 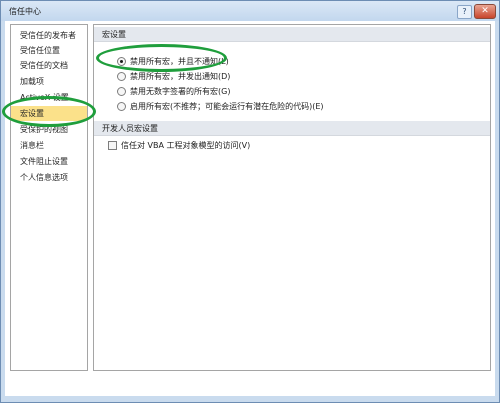 What do you see at coordinates (180, 76) in the screenshot?
I see `option-label: 禁用所有宏，并发出通知(D)` at bounding box center [180, 76].